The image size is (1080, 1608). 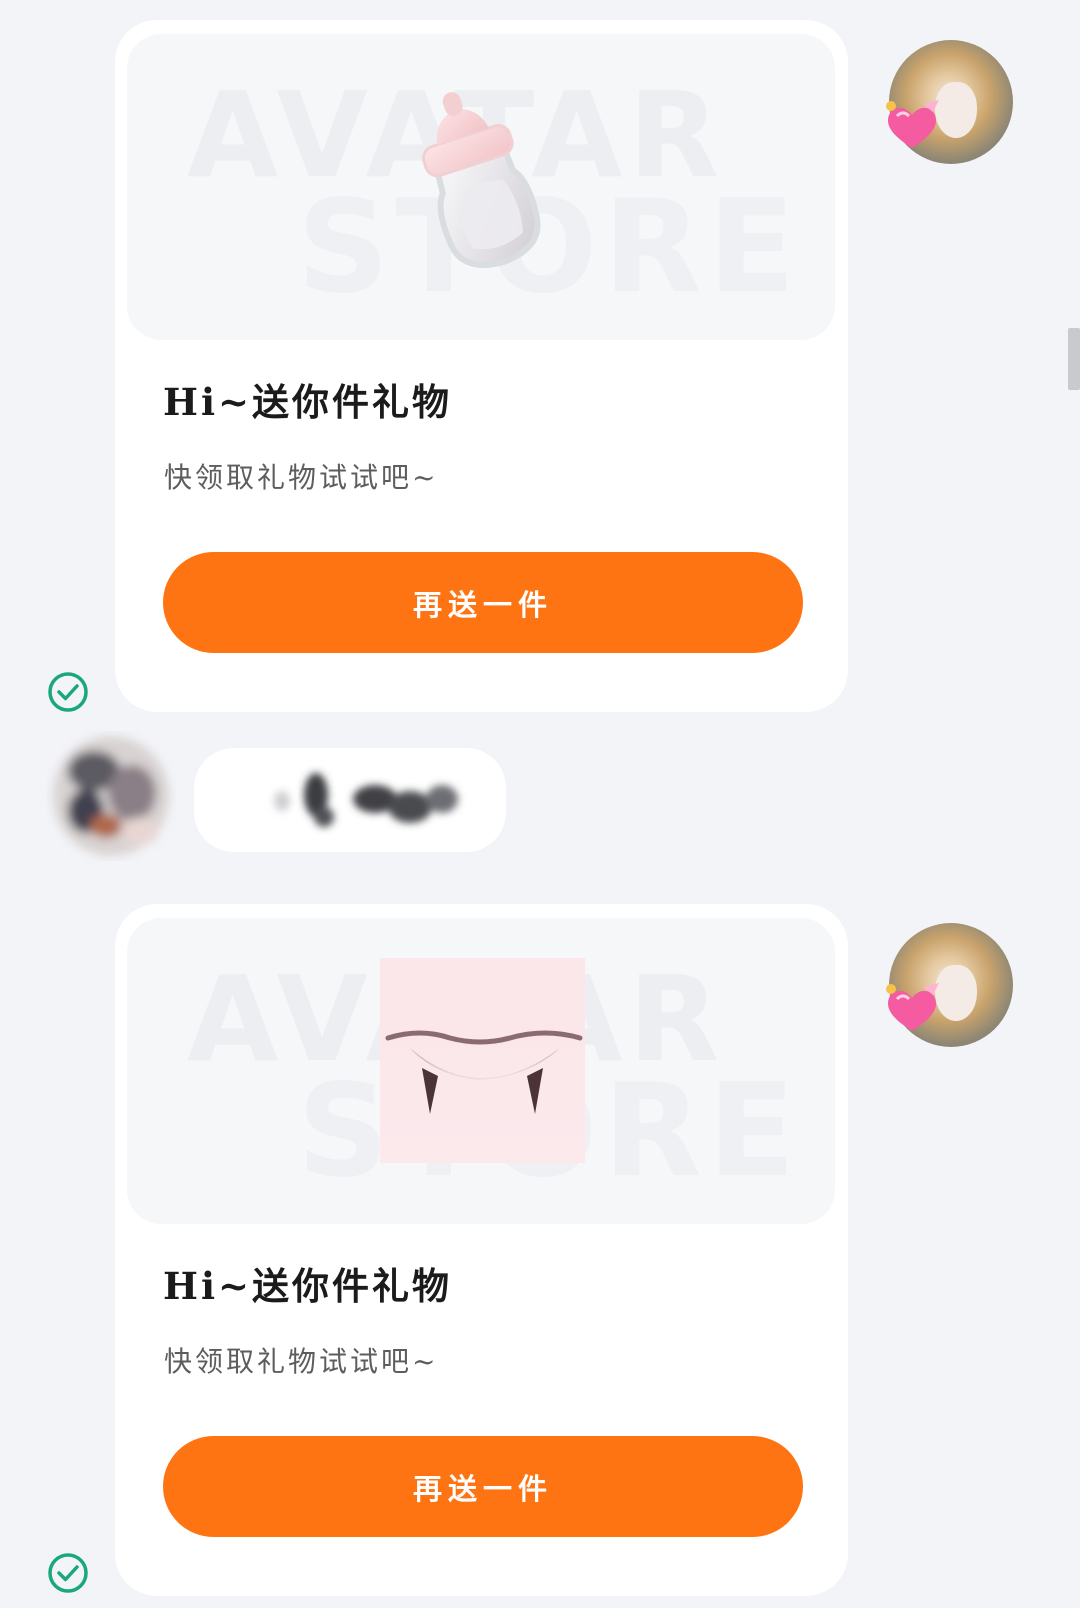 I want to click on redacted-text, so click(x=366, y=800).